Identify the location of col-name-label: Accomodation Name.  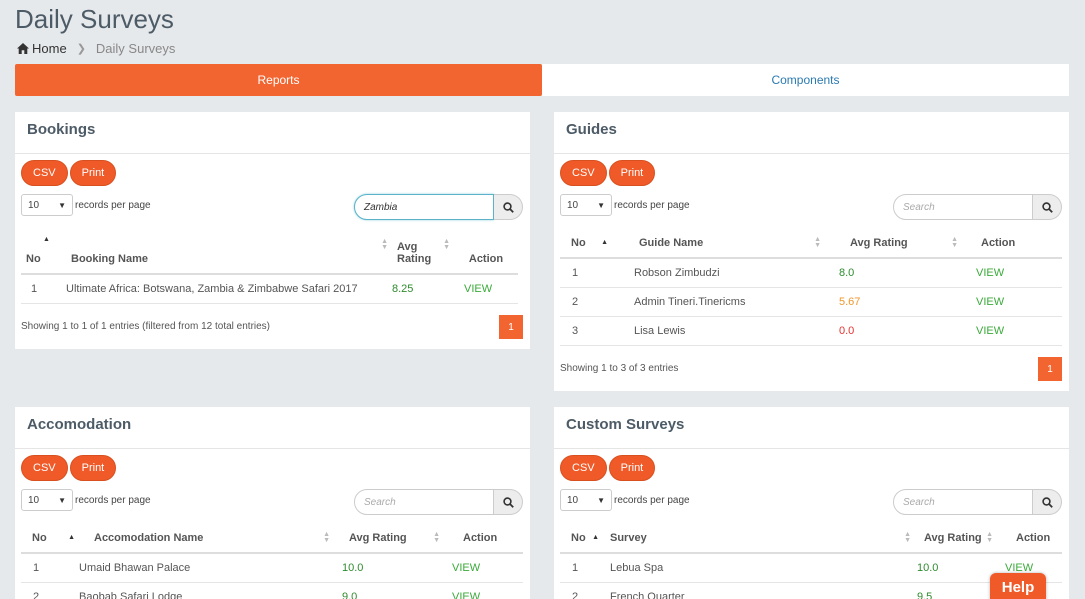
(149, 538).